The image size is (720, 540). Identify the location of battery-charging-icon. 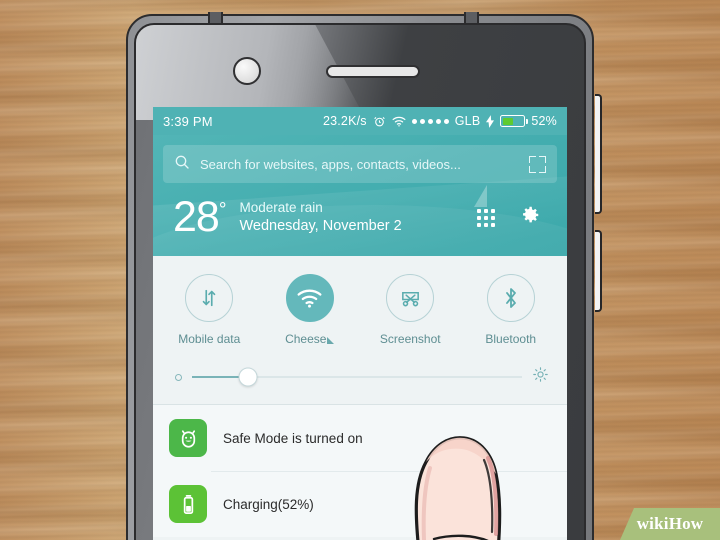
(188, 504).